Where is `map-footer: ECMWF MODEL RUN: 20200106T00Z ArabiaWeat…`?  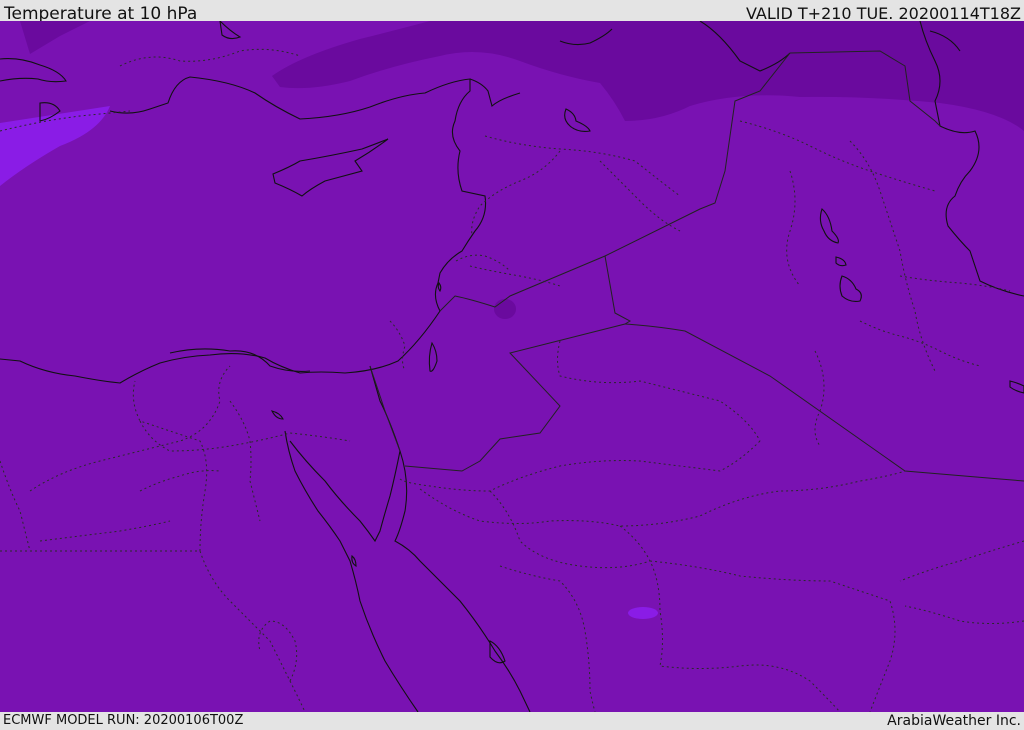
map-footer: ECMWF MODEL RUN: 20200106T00Z ArabiaWeat… is located at coordinates (512, 720).